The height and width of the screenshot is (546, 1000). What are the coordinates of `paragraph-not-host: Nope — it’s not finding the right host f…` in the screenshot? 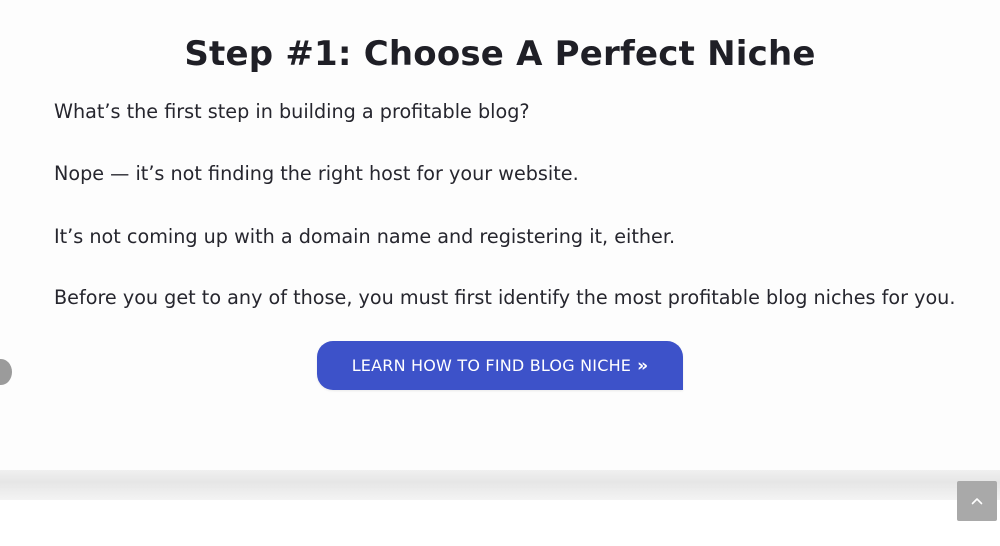 It's located at (316, 173).